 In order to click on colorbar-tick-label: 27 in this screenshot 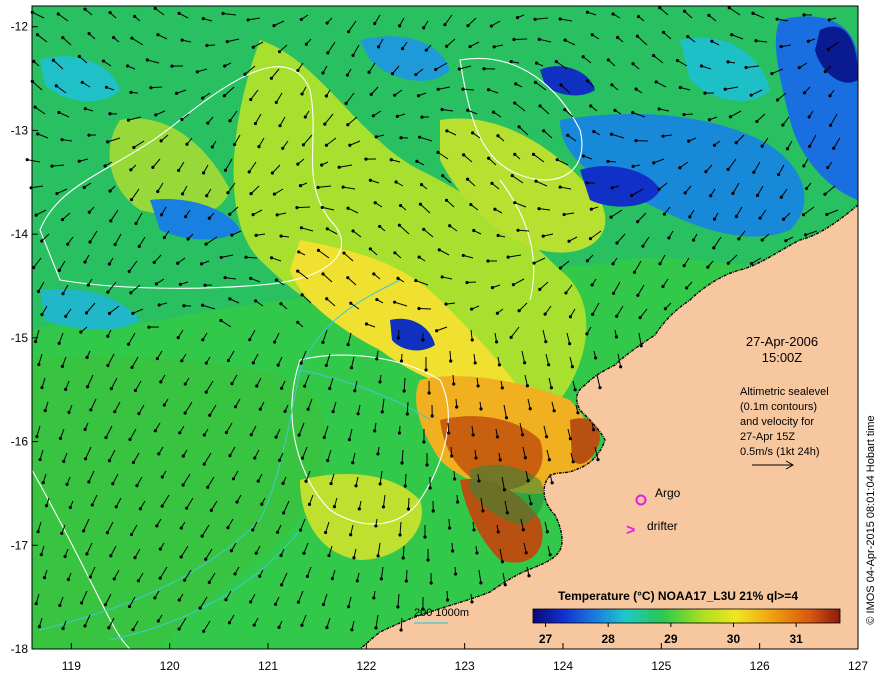, I will do `click(546, 639)`.